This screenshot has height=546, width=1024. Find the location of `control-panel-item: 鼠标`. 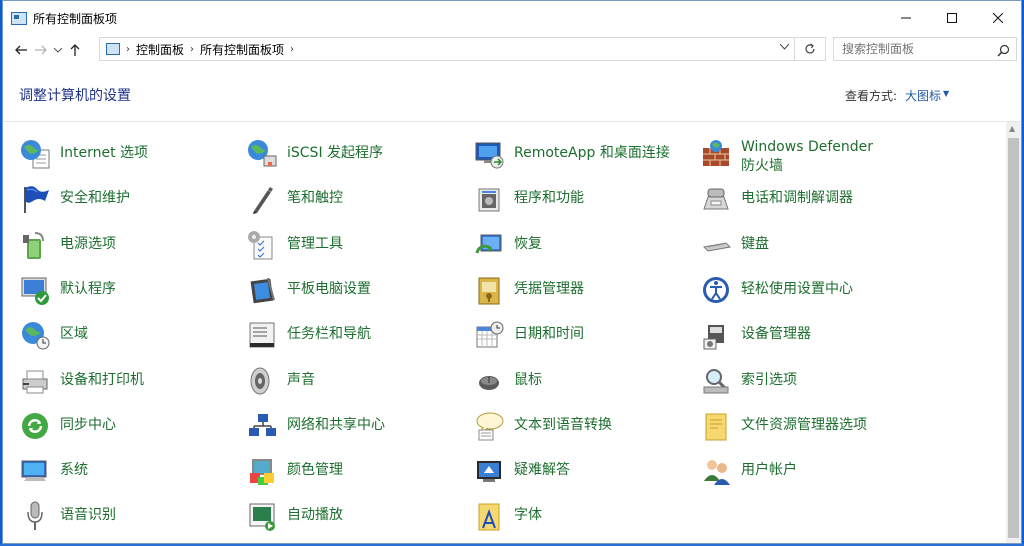

control-panel-item: 鼠标 is located at coordinates (583, 381).